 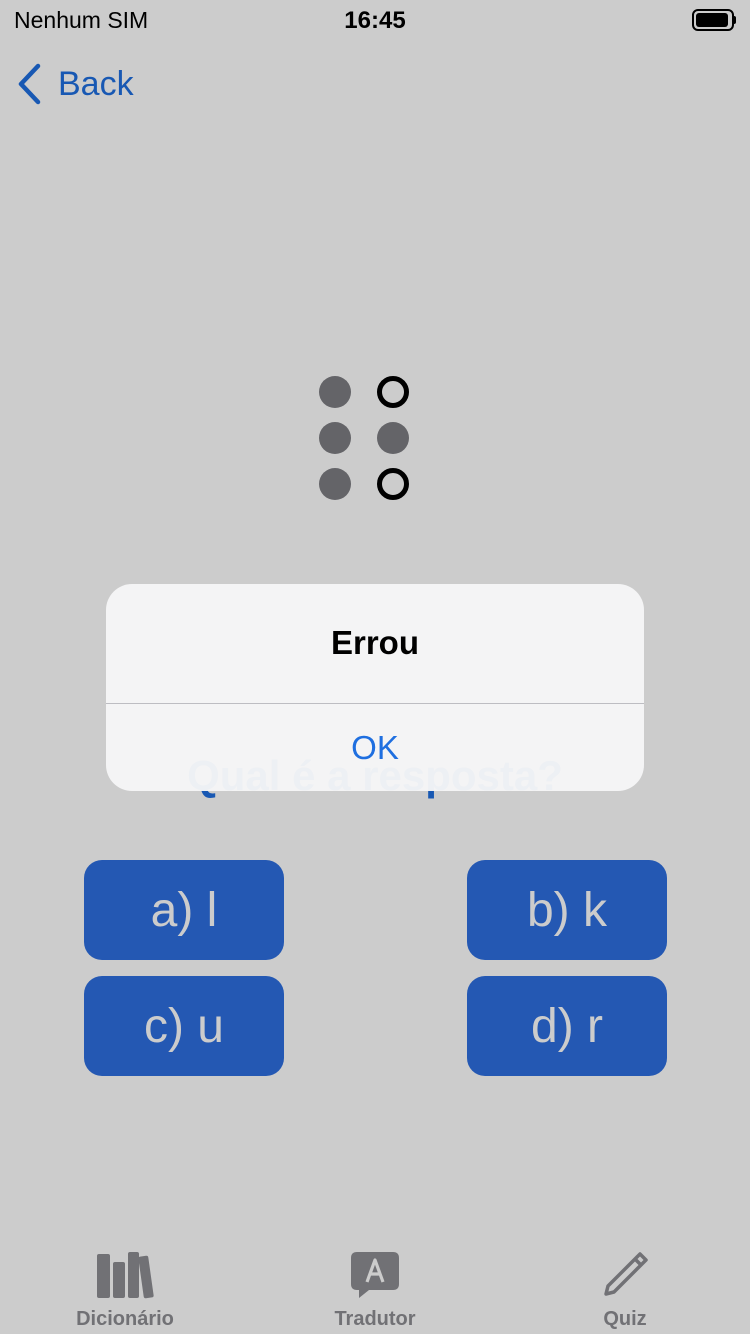 What do you see at coordinates (375, 687) in the screenshot?
I see `alert-dialog: Errou OK` at bounding box center [375, 687].